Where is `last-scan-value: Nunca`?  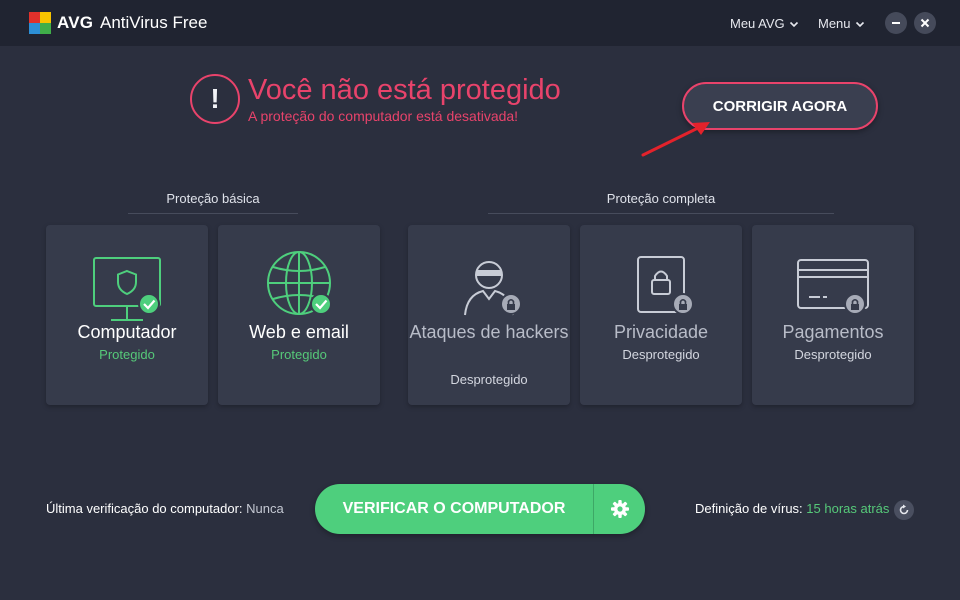
last-scan-value: Nunca is located at coordinates (265, 508).